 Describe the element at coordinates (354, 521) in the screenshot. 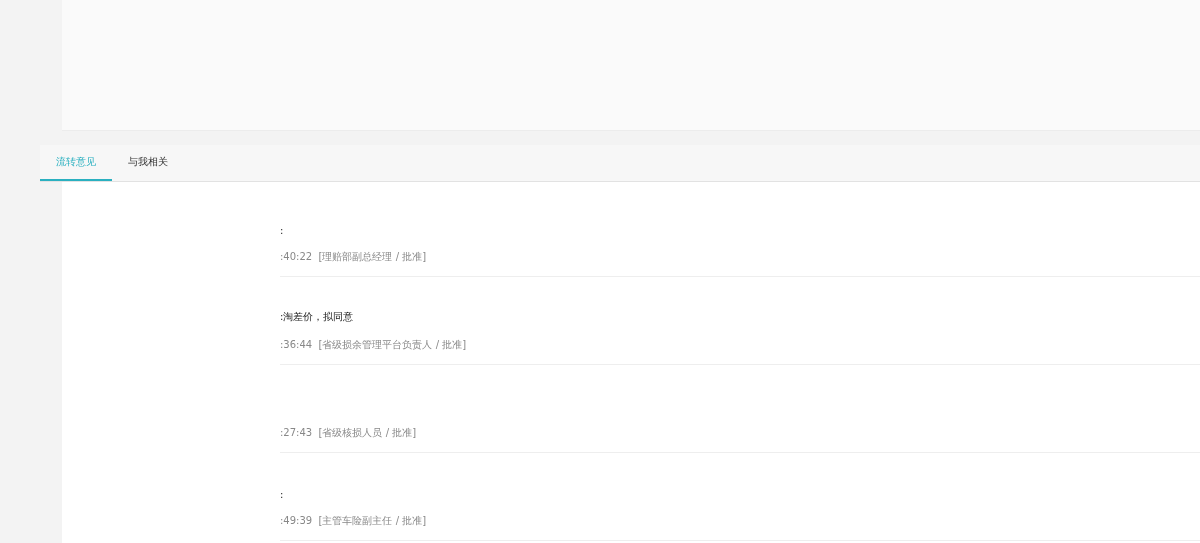

I see `approval-info: :49:39 [主管车险副主任 / 批准]` at that location.